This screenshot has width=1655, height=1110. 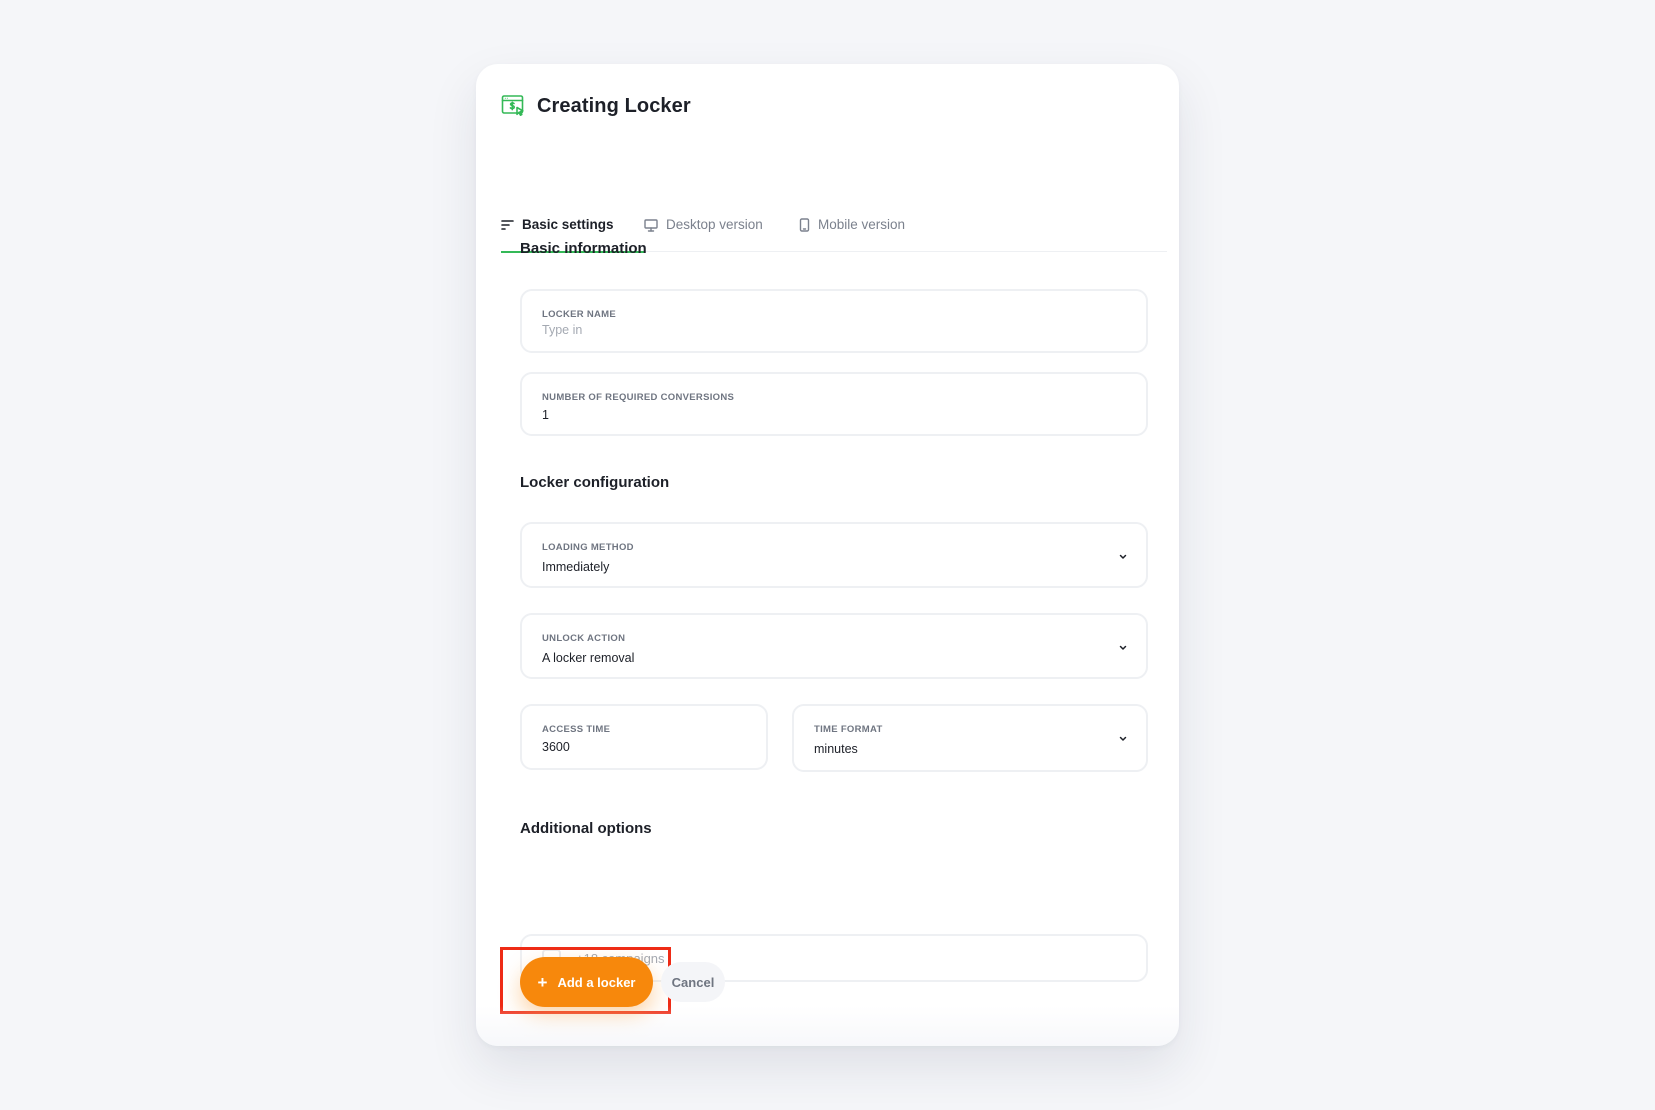 What do you see at coordinates (693, 982) in the screenshot?
I see `cancel-button: Cancel` at bounding box center [693, 982].